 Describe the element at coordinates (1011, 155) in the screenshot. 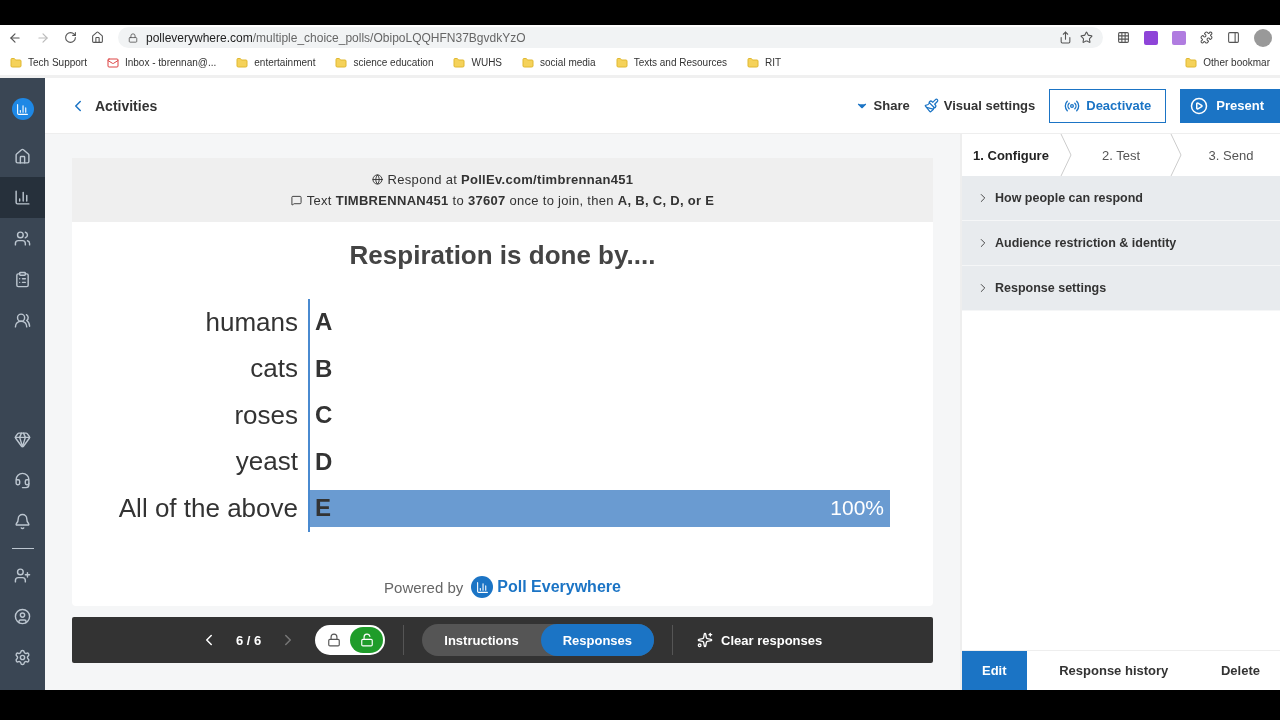

I see `step-tab: 1. Configure` at that location.